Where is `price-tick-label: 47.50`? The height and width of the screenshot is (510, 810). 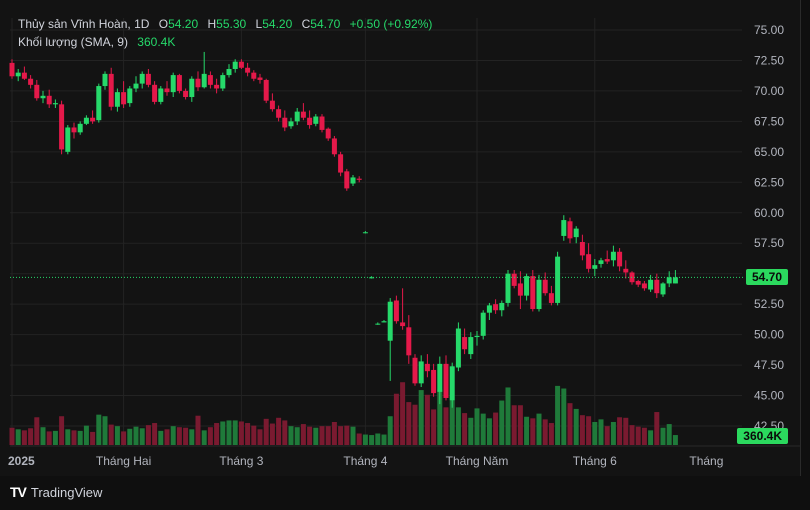 price-tick-label: 47.50 is located at coordinates (769, 365).